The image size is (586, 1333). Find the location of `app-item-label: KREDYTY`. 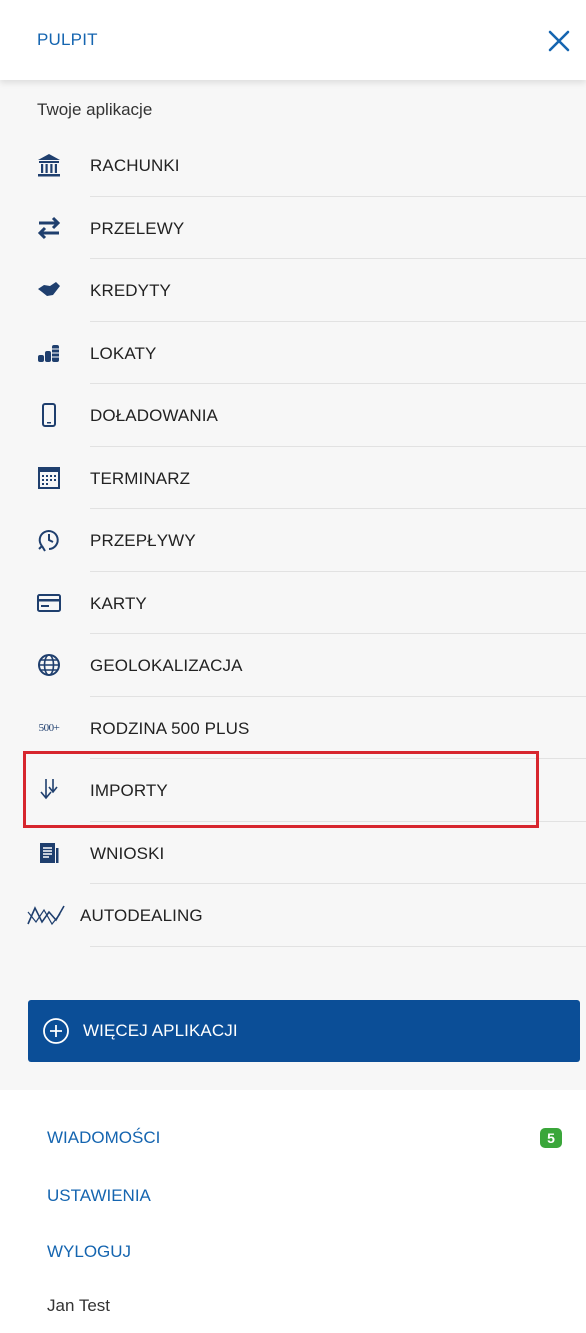

app-item-label: KREDYTY is located at coordinates (130, 290).